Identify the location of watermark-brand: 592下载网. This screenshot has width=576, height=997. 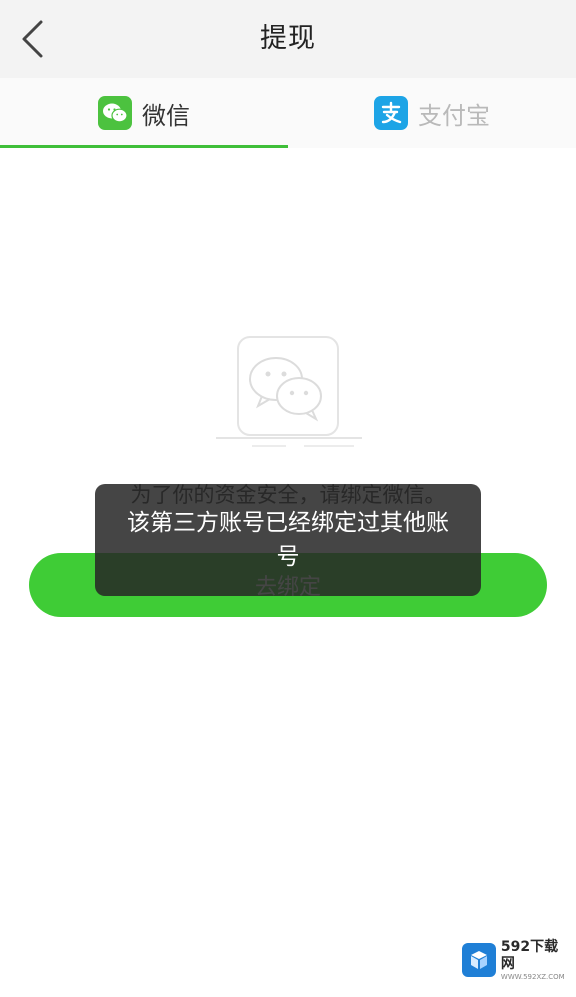
(529, 955).